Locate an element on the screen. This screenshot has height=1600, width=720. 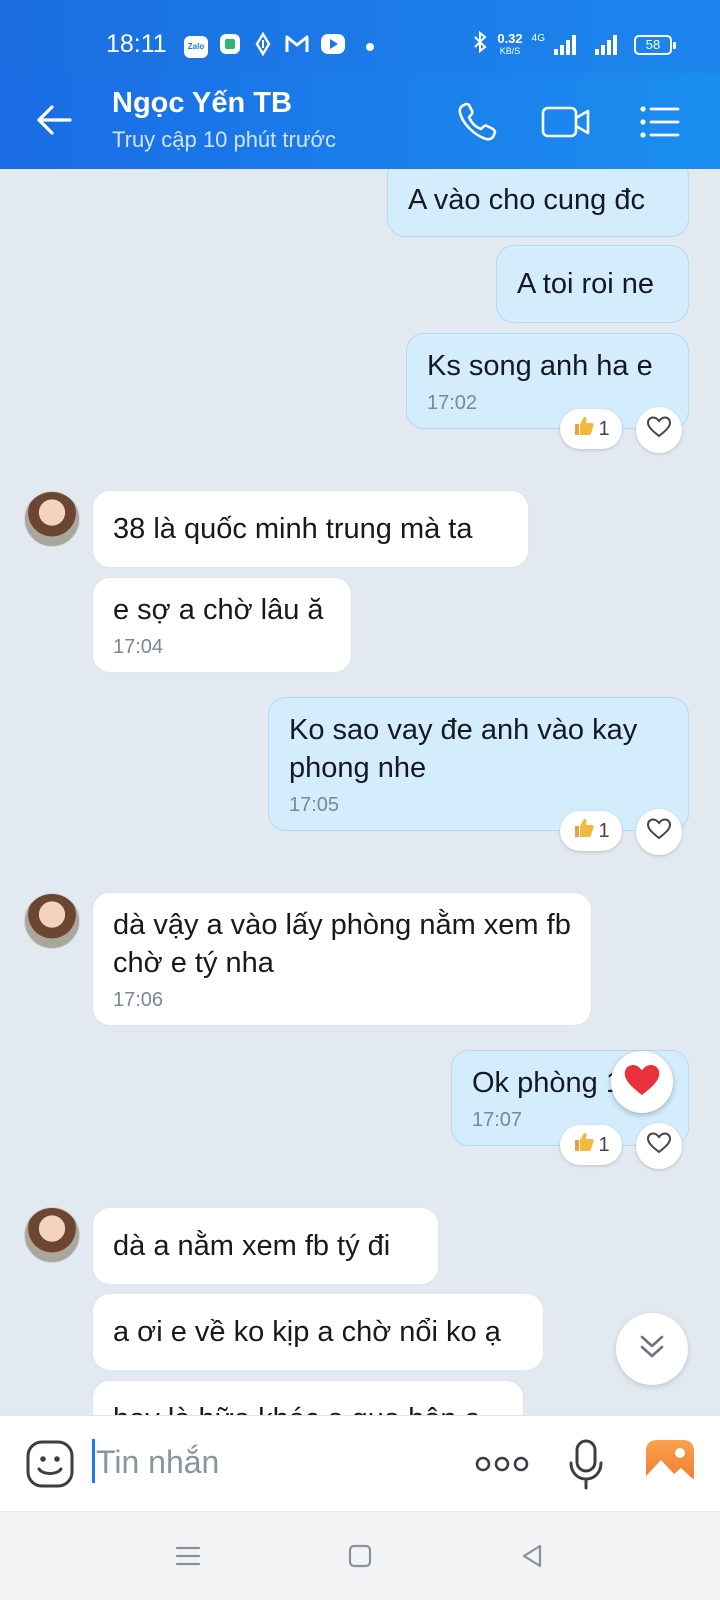
chat-app-icon is located at coordinates (230, 46).